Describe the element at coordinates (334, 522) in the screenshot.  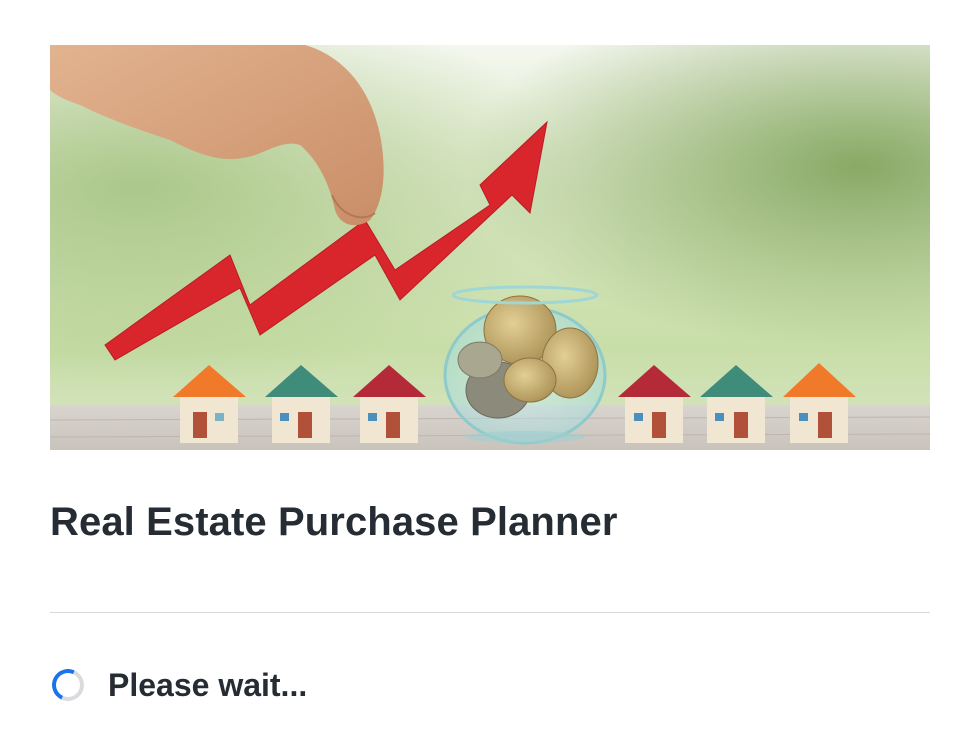
I see `page-title: Real Estate Purchase Planner` at that location.